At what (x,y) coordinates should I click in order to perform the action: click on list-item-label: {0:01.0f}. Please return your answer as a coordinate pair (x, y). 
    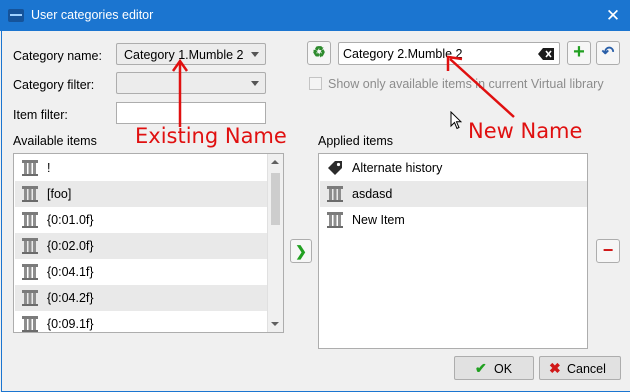
    Looking at the image, I should click on (70, 220).